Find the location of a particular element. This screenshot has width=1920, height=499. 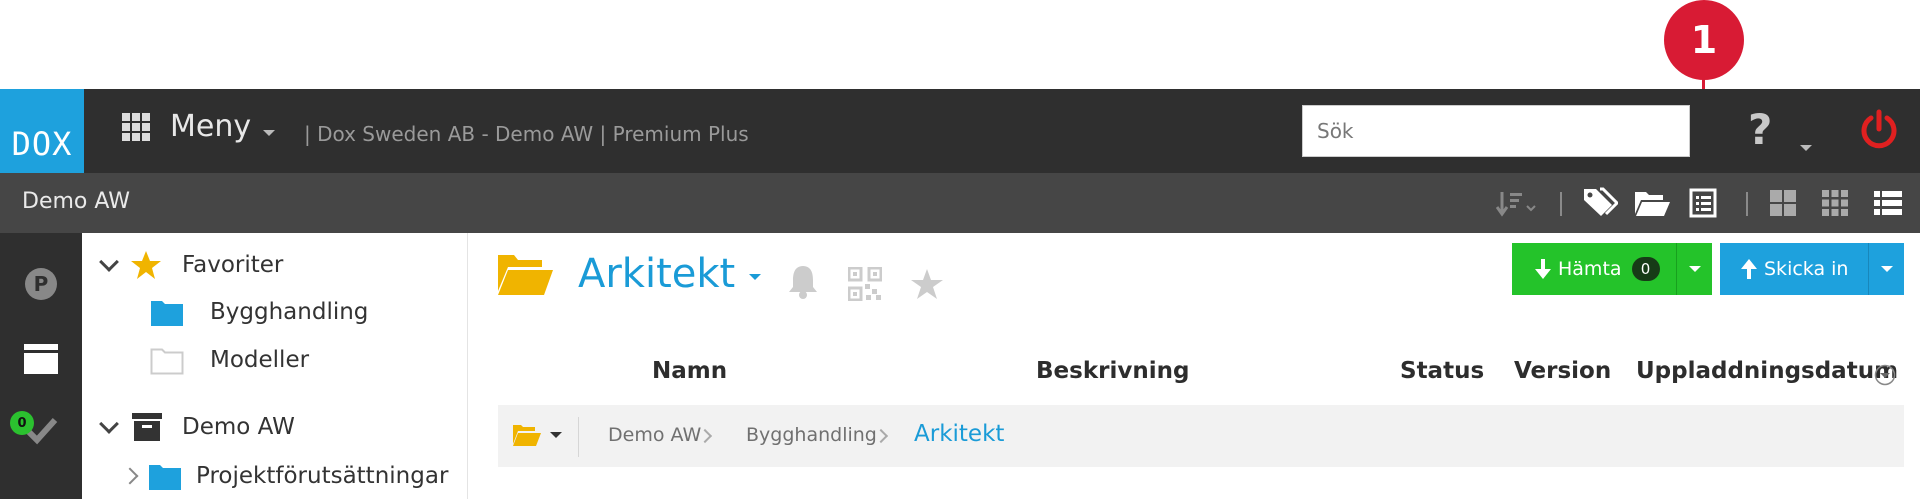

tree-item-projektforutsattningar: Projektförutsättningar is located at coordinates (285, 476).